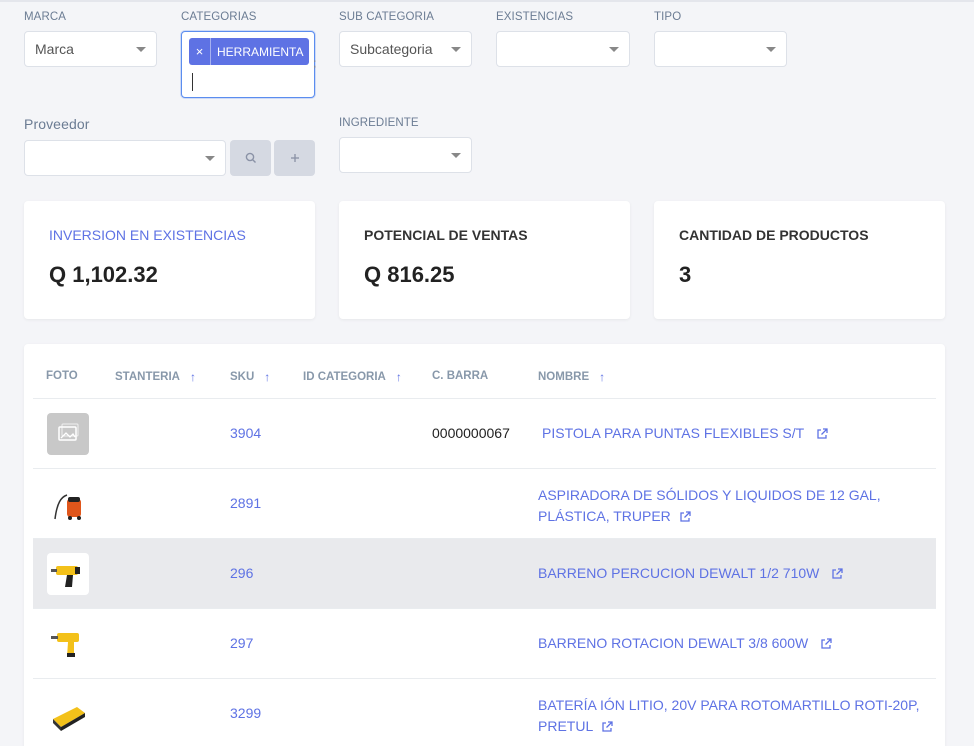 The image size is (974, 746). Describe the element at coordinates (460, 376) in the screenshot. I see `header-c-barra: C. BARRA` at that location.